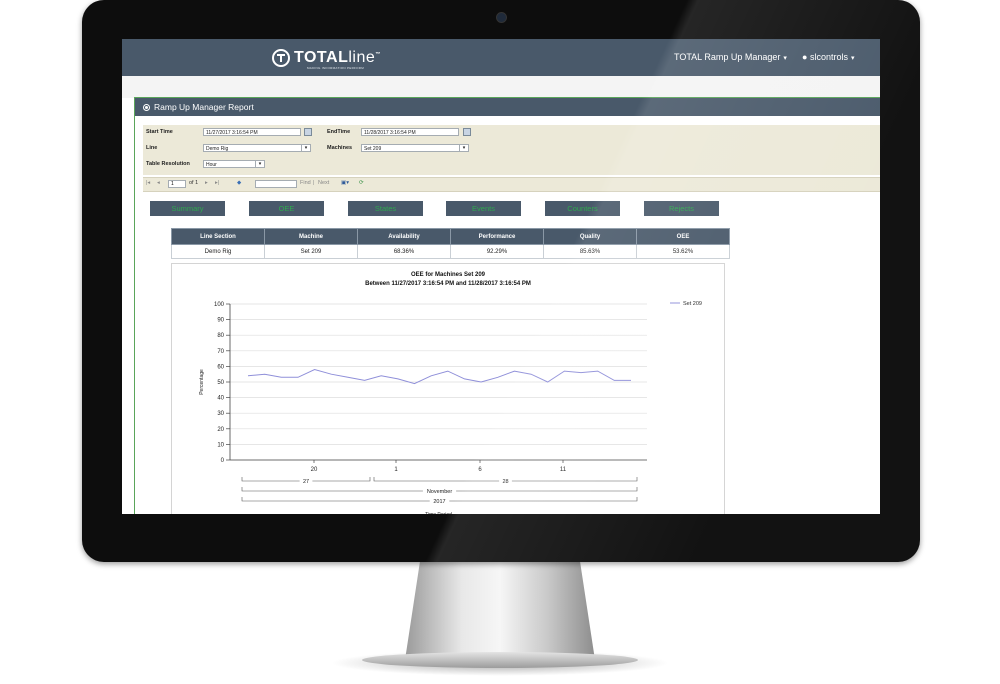 Image resolution: width=1000 pixels, height=684 pixels. What do you see at coordinates (500, 610) in the screenshot?
I see `monitor-stand` at bounding box center [500, 610].